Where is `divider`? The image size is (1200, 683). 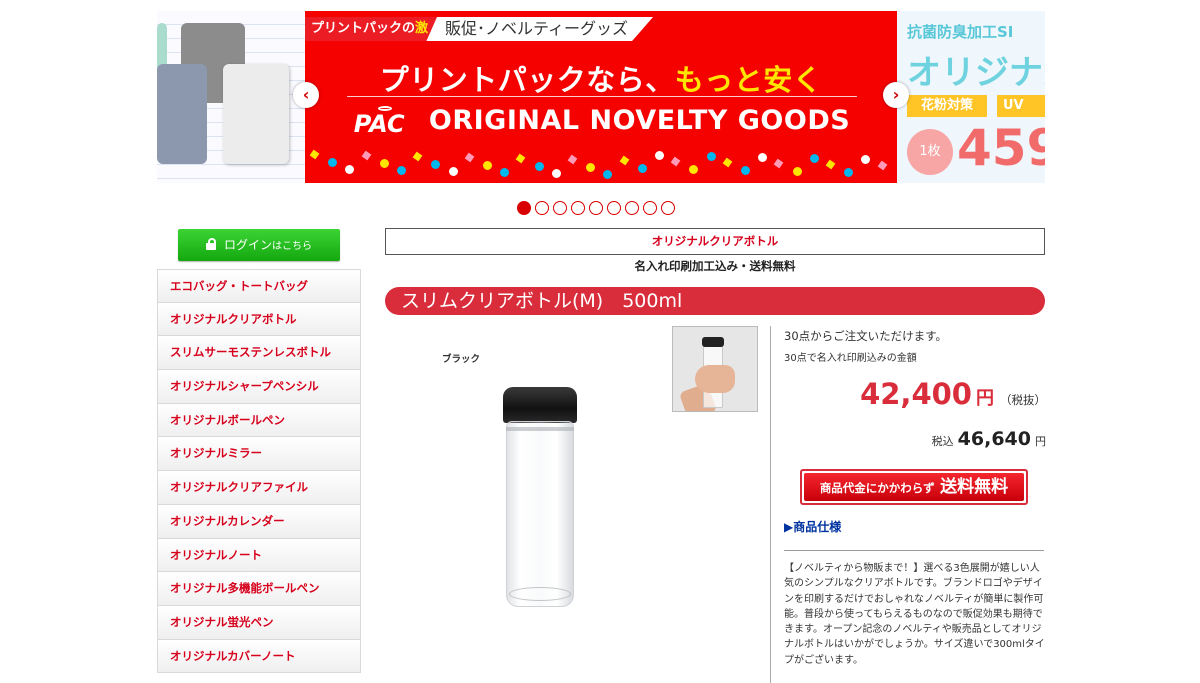
divider is located at coordinates (914, 550).